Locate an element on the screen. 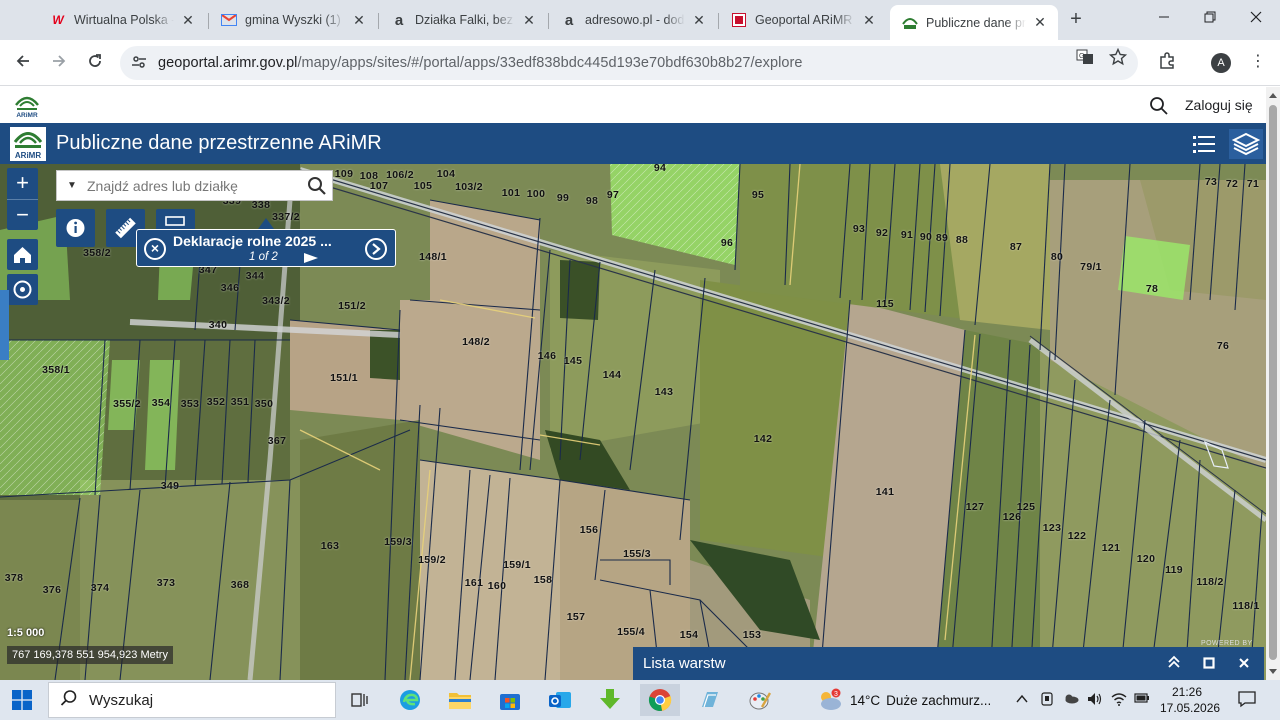 The width and height of the screenshot is (1280, 720). popup-close-button: × is located at coordinates (155, 249).